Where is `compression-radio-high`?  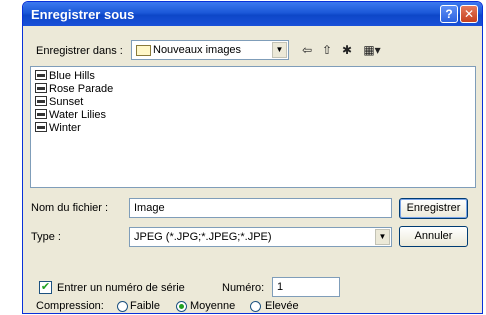 compression-radio-high is located at coordinates (255, 306).